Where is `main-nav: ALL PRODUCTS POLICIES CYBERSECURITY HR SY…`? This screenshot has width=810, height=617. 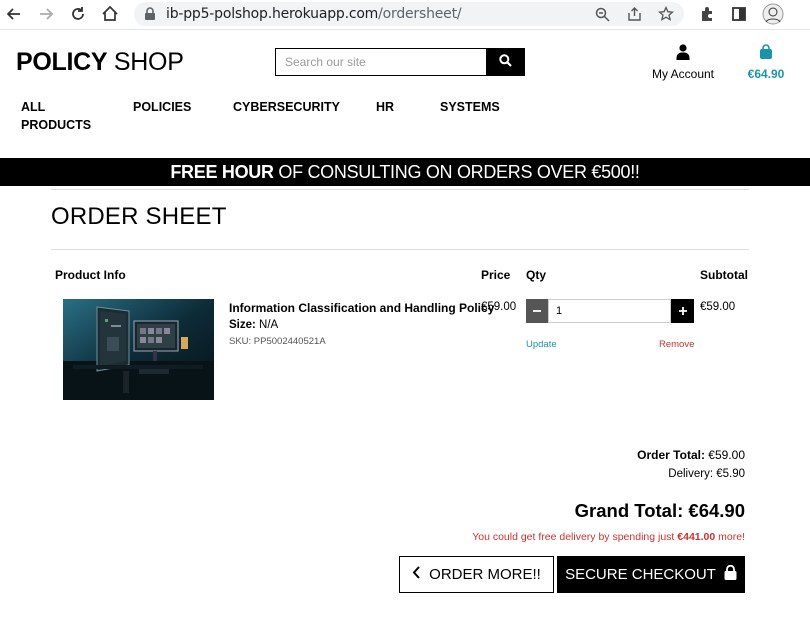 main-nav: ALL PRODUCTS POLICIES CYBERSECURITY HR SY… is located at coordinates (405, 118).